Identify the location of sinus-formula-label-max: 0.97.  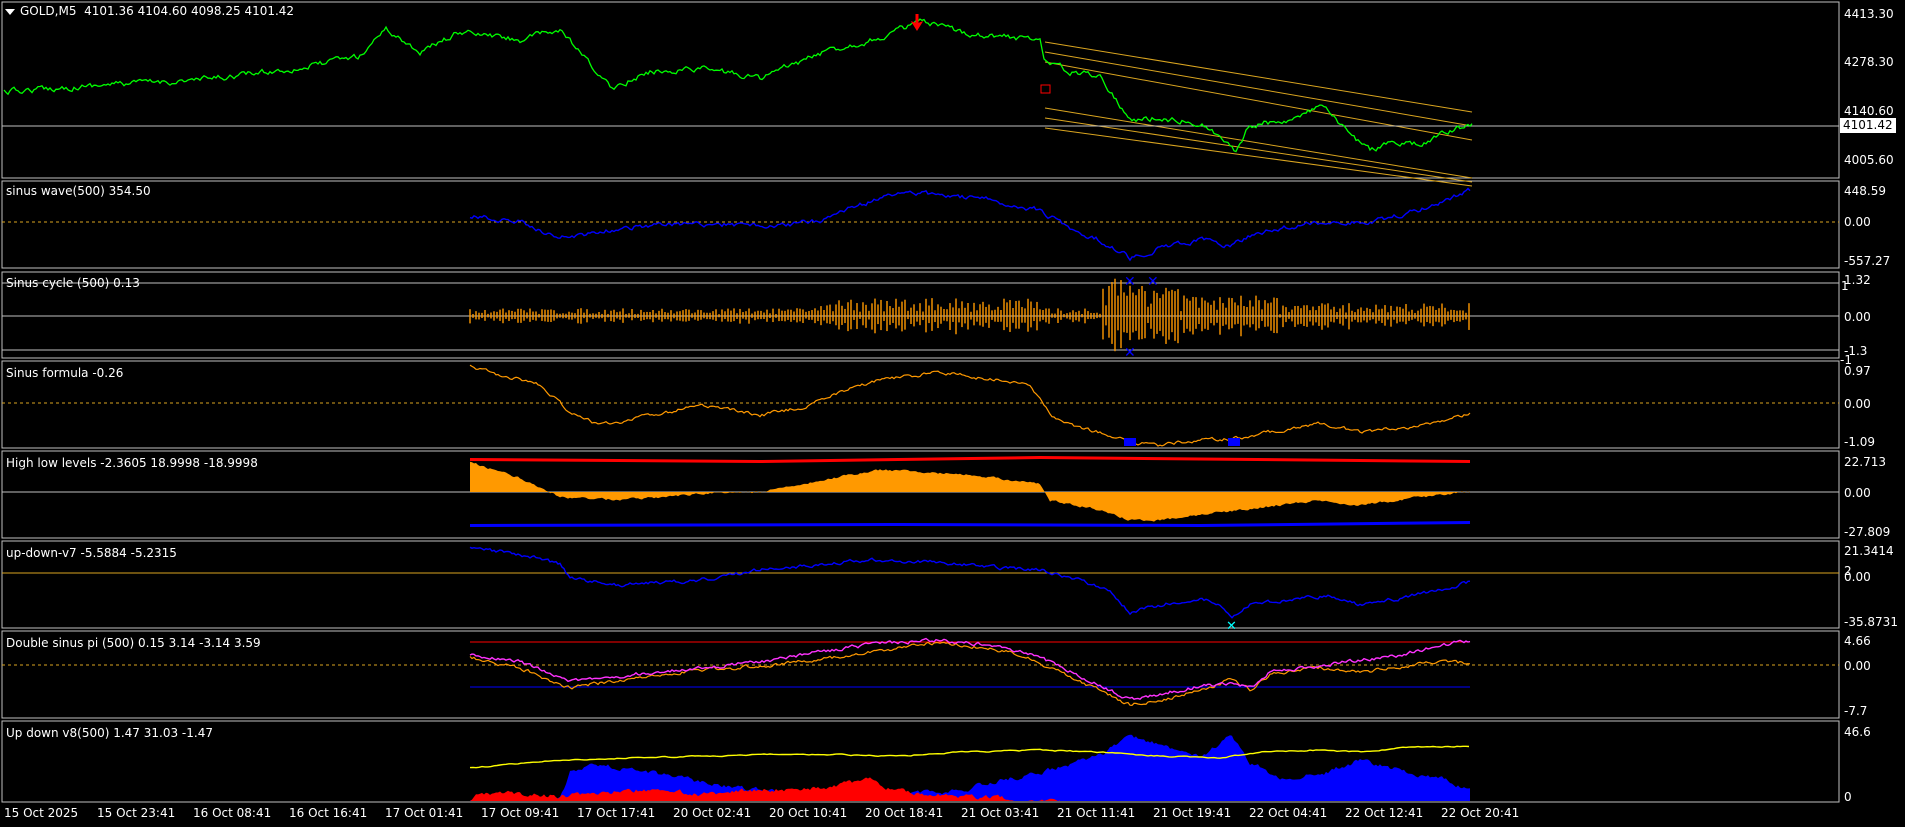
(1857, 371).